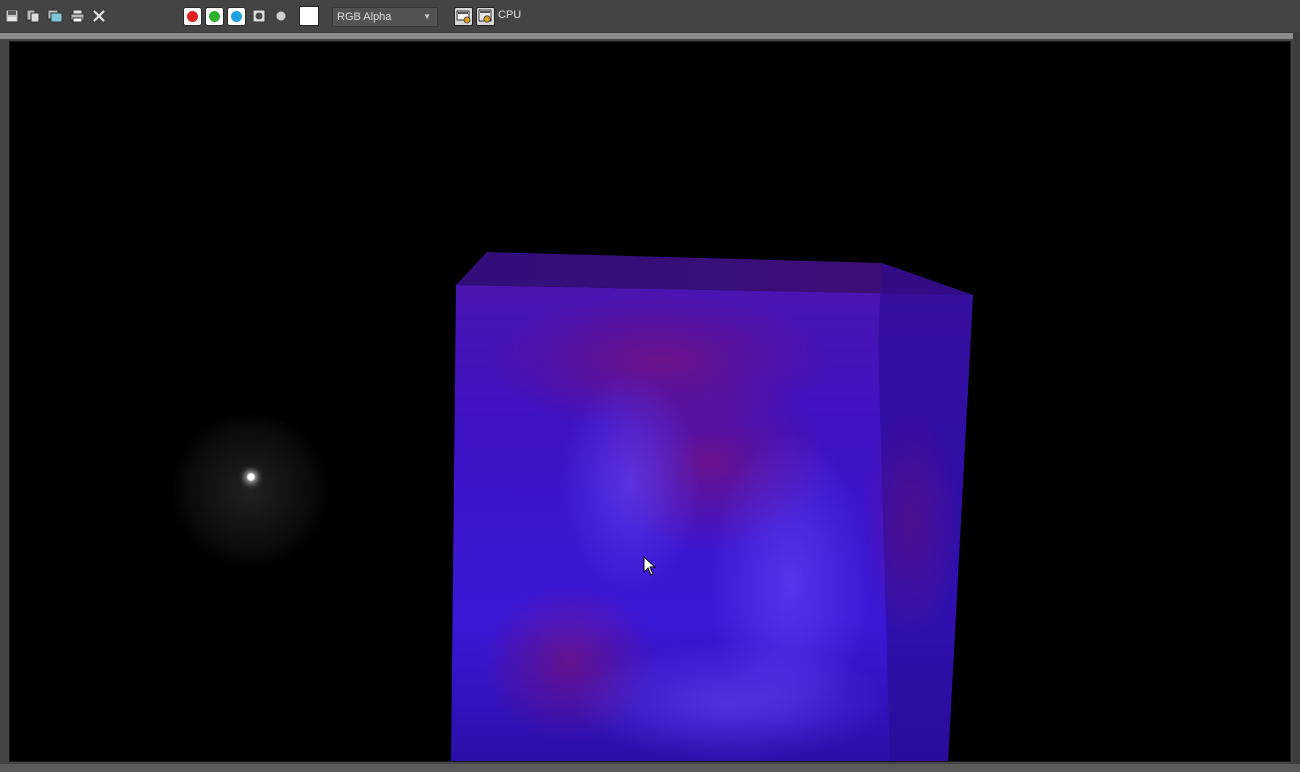 The width and height of the screenshot is (1300, 772). Describe the element at coordinates (646, 36) in the screenshot. I see `render-progress-strip` at that location.